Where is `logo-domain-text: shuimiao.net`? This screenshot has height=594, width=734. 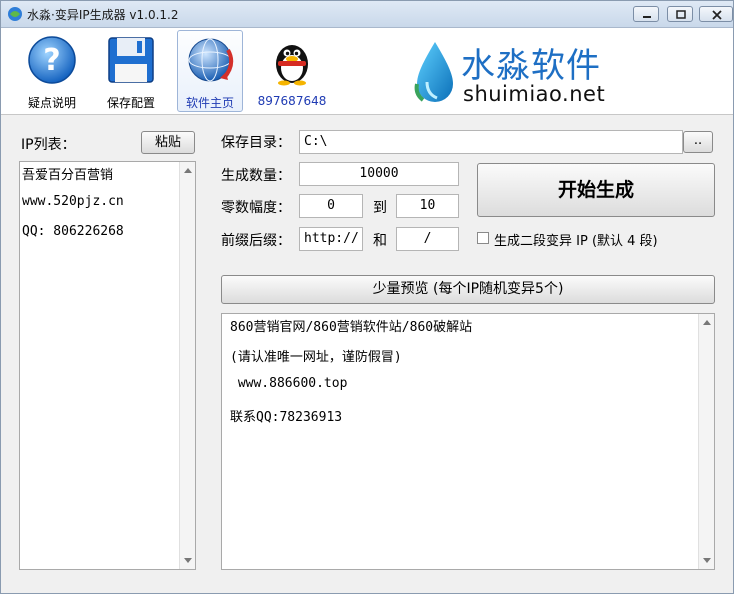
logo-domain-text: shuimiao.net is located at coordinates (534, 94).